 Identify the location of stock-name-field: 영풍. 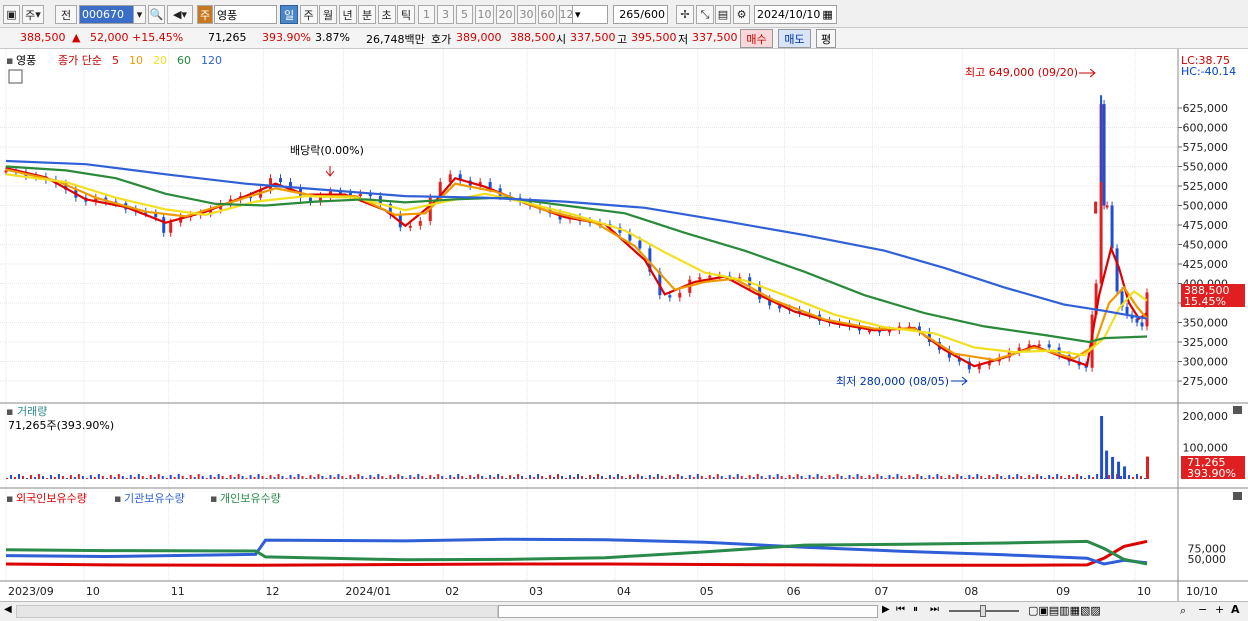
(245, 14).